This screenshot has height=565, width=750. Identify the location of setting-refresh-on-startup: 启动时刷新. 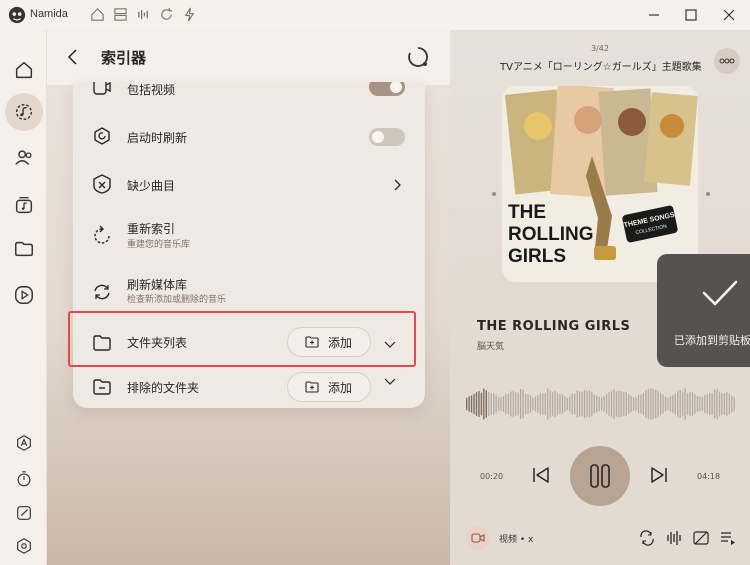
(249, 137).